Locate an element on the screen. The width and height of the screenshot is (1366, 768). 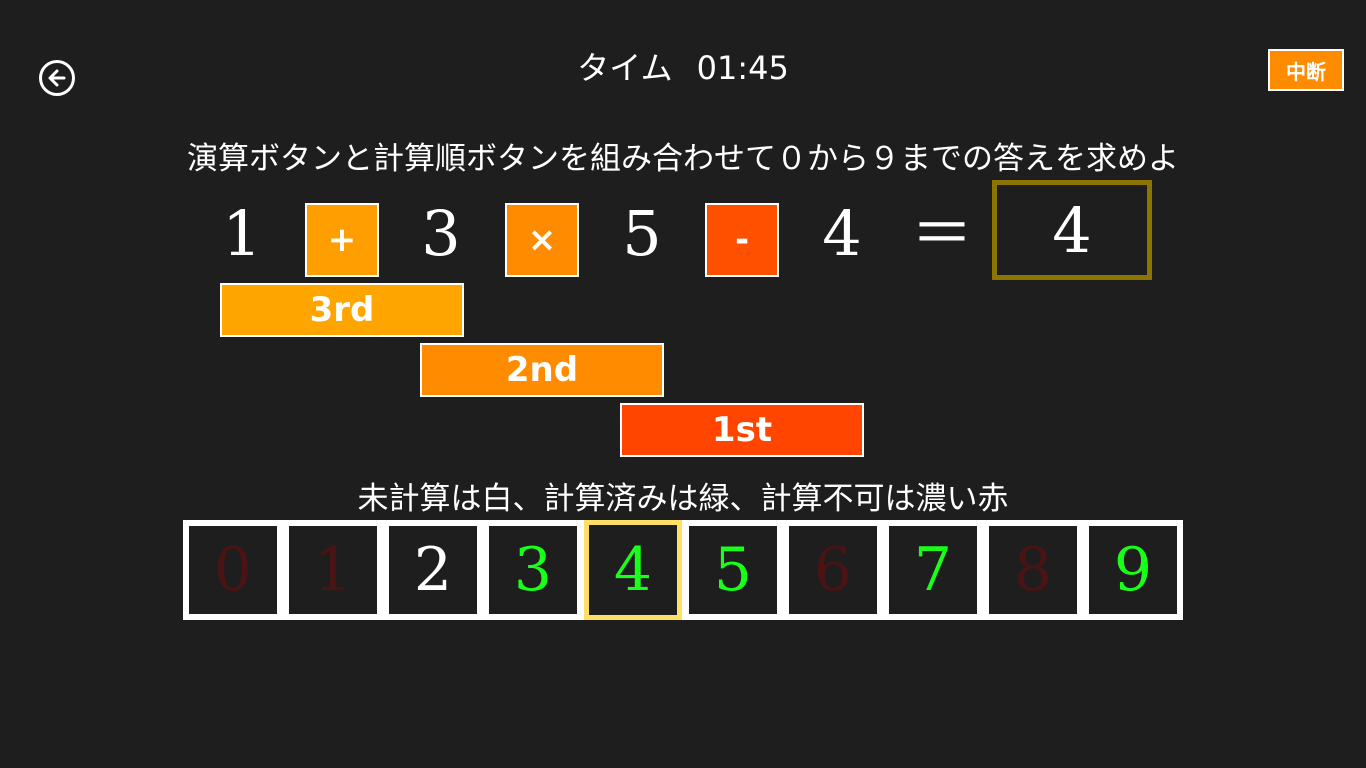
digit-4: 4 is located at coordinates (633, 570).